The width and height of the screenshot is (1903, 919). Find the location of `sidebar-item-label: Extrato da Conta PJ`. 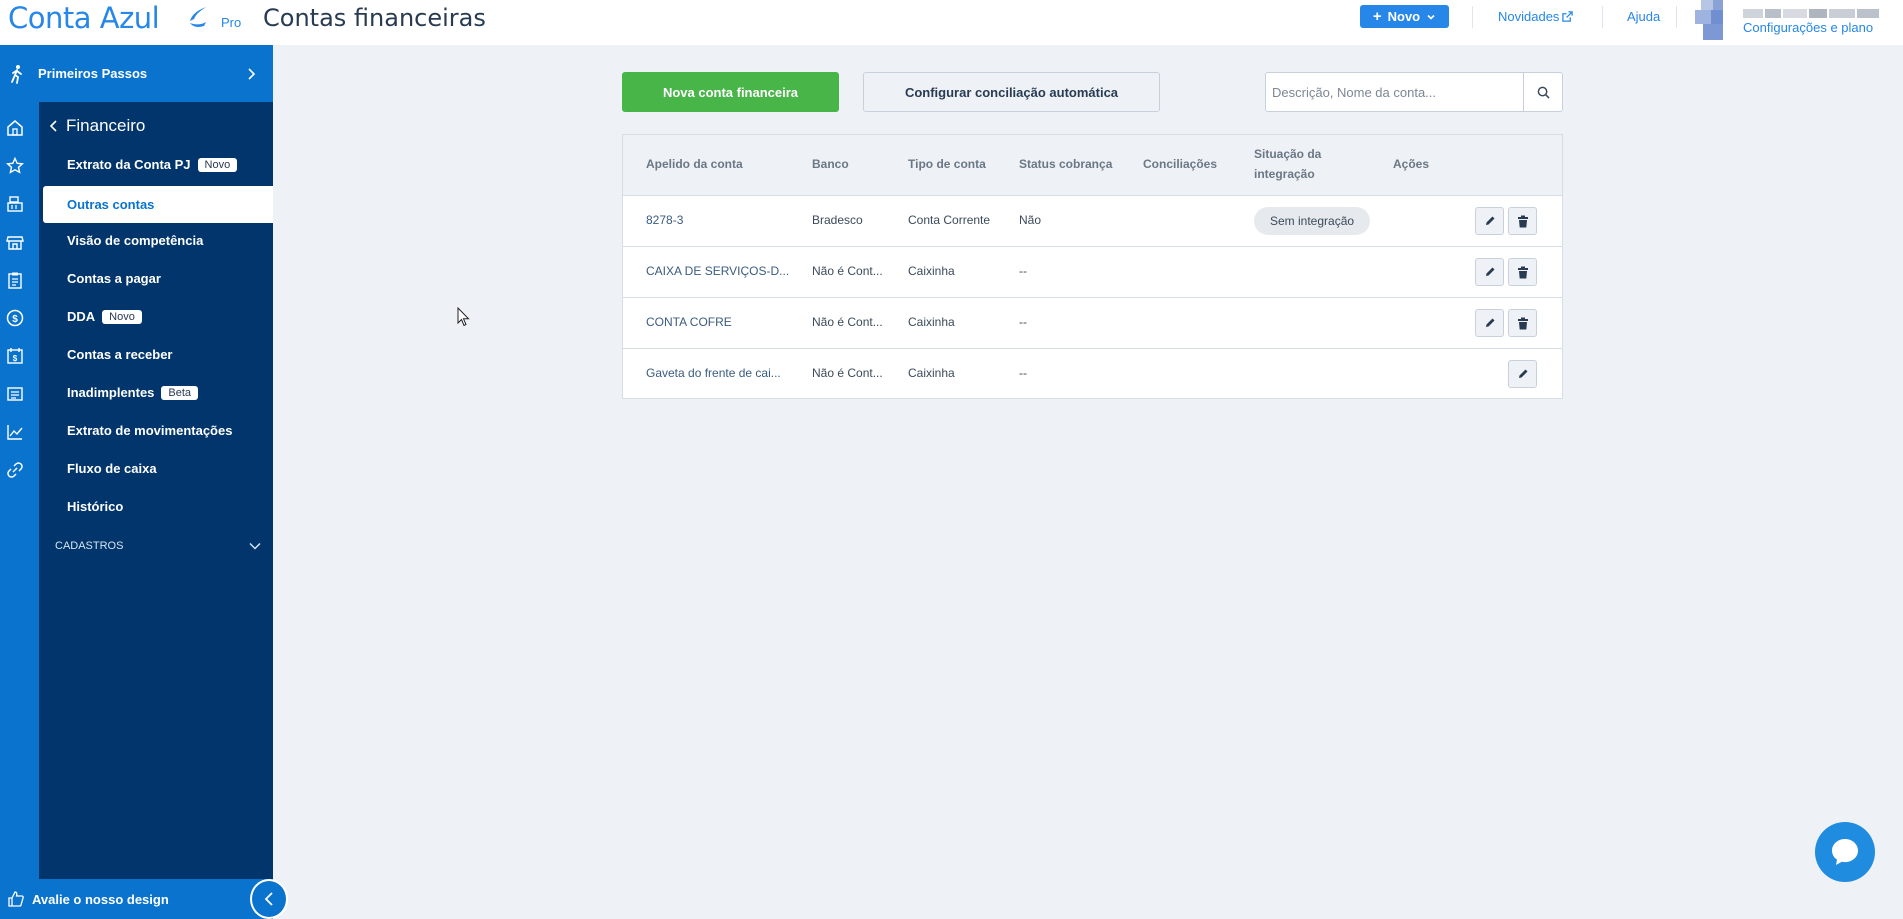

sidebar-item-label: Extrato da Conta PJ is located at coordinates (129, 164).